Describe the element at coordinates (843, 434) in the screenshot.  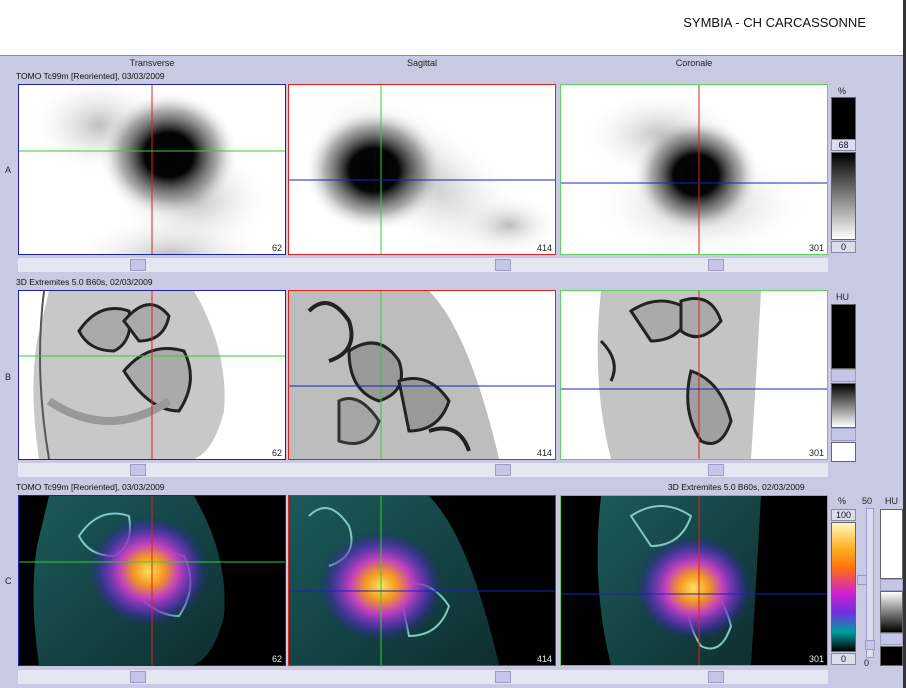
I see `colorbar-b-lower-handle` at that location.